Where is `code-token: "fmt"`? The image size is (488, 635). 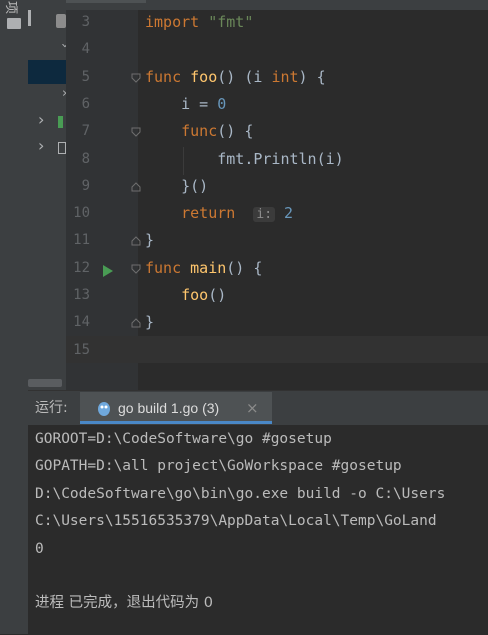
code-token: "fmt" is located at coordinates (231, 22).